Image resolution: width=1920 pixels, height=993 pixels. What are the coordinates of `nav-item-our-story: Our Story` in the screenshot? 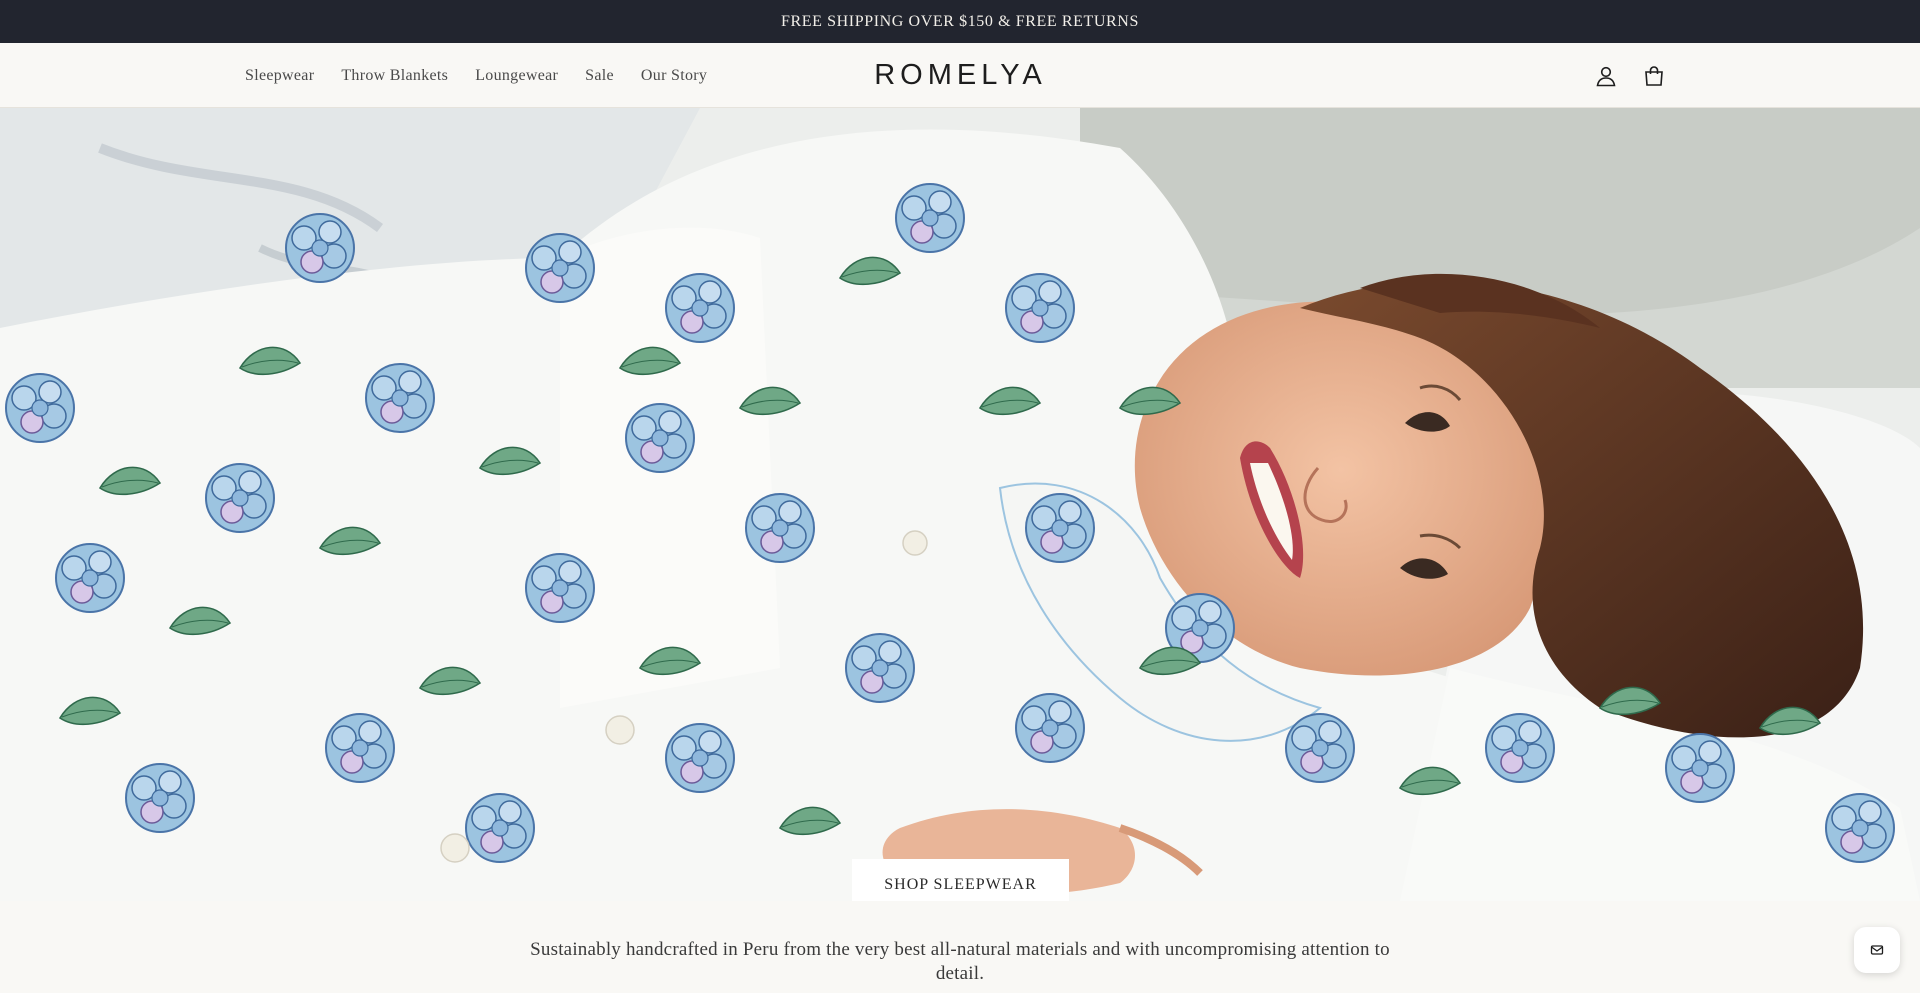 It's located at (674, 76).